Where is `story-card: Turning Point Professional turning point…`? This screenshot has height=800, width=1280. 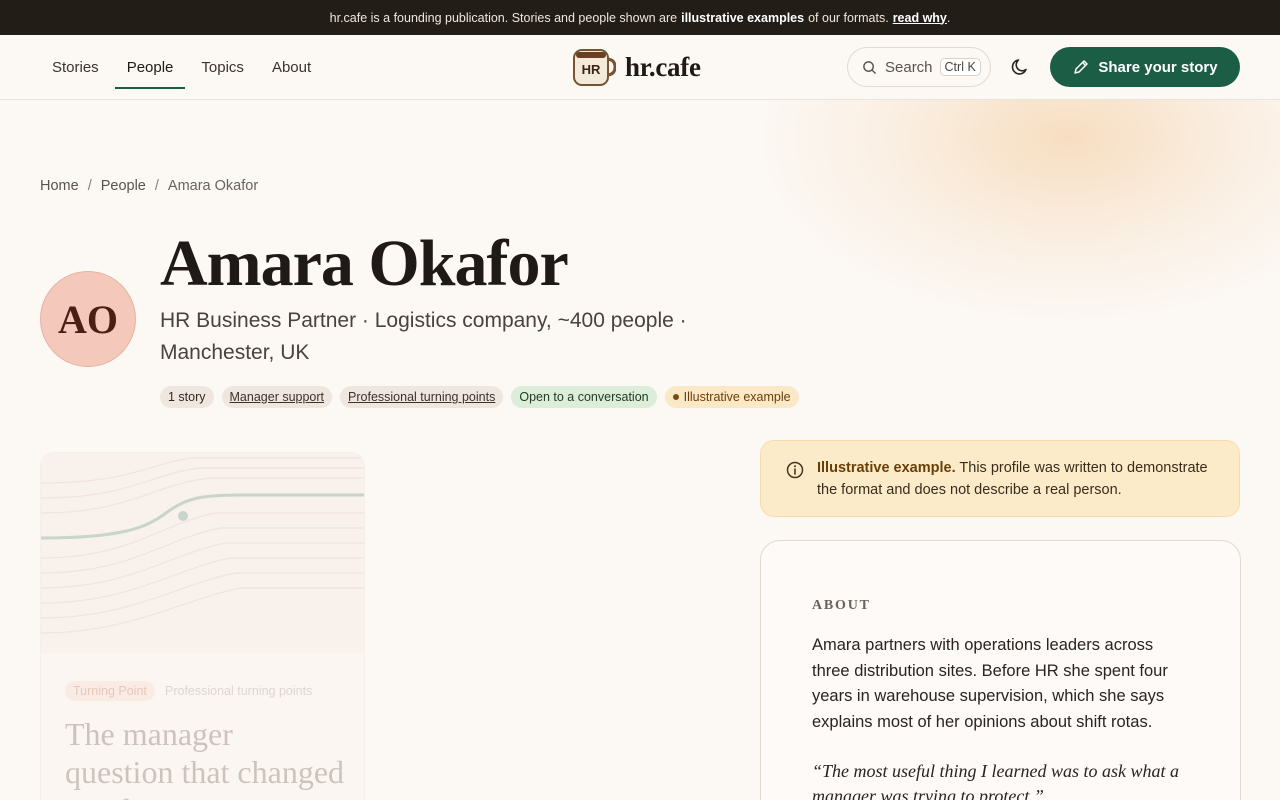
story-card: Turning Point Professional turning point… is located at coordinates (202, 626).